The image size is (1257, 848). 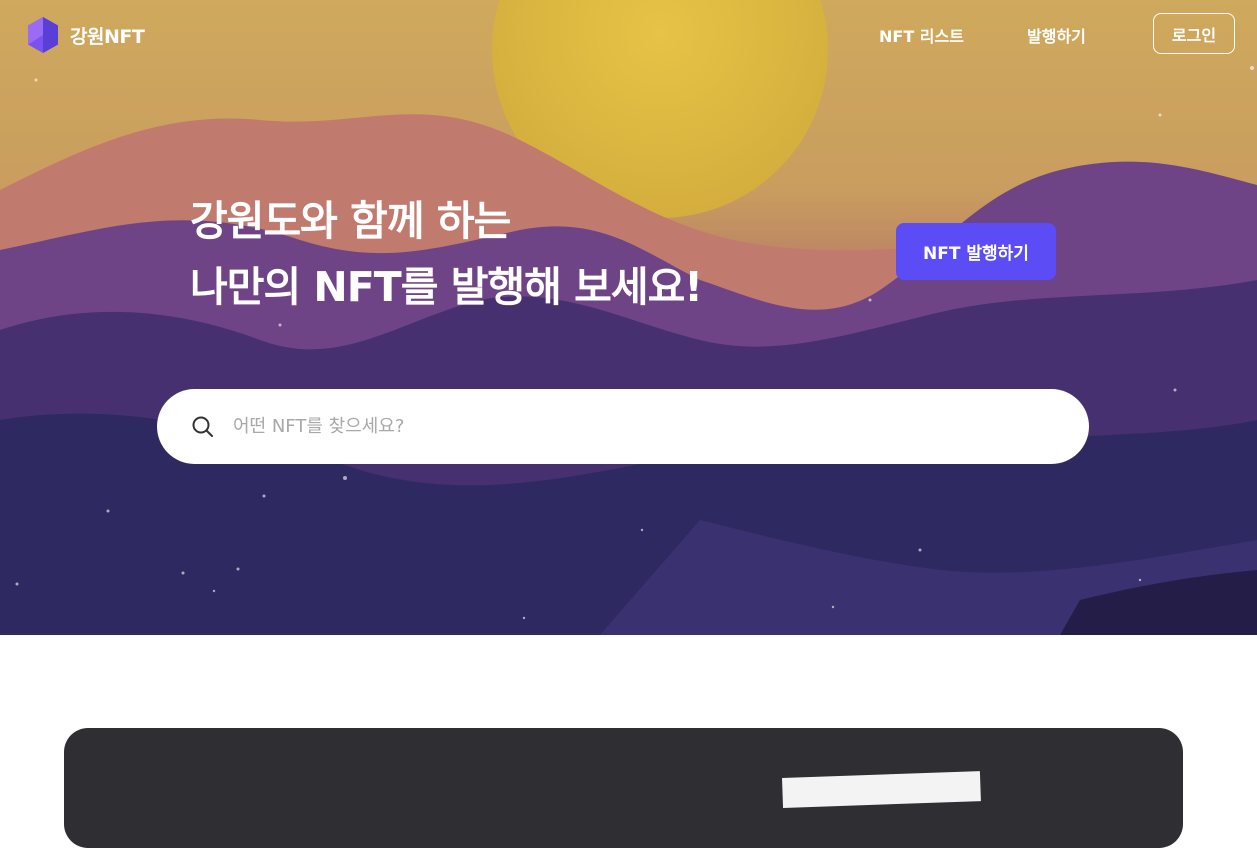 What do you see at coordinates (43, 35) in the screenshot?
I see `hexagon-logo-icon` at bounding box center [43, 35].